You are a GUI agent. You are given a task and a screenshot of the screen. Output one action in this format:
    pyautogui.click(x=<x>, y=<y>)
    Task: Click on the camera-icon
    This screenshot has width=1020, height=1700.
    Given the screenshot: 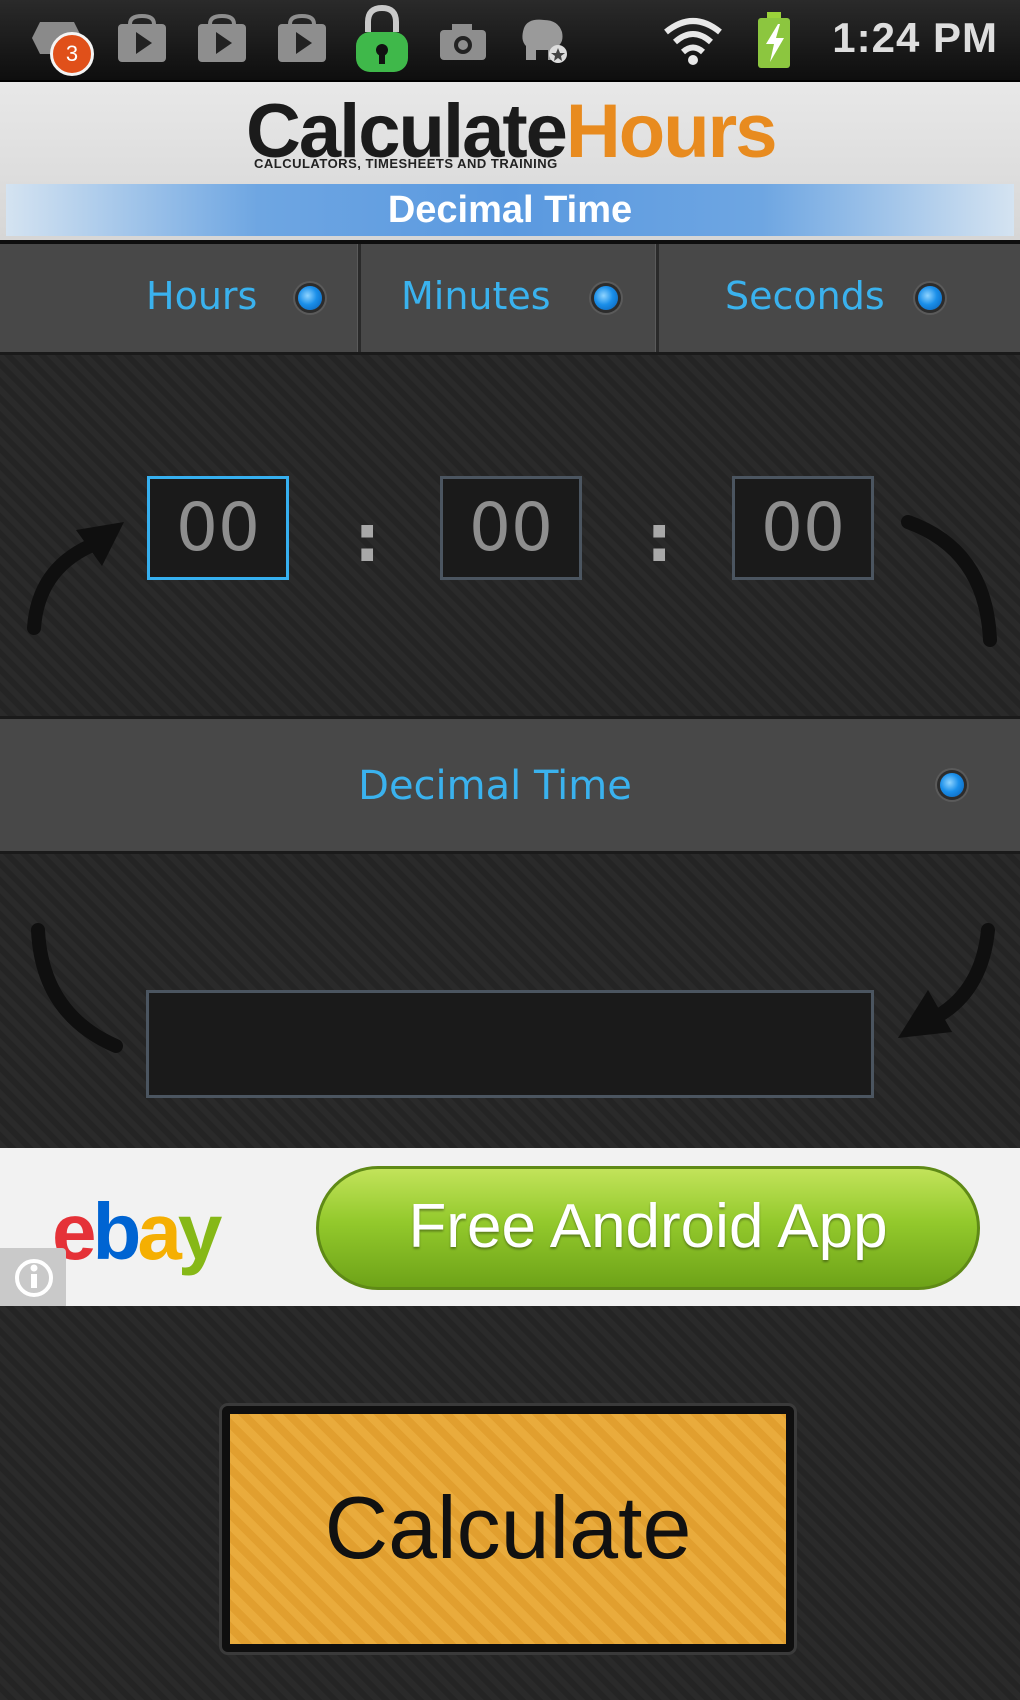 What is the action you would take?
    pyautogui.click(x=463, y=42)
    